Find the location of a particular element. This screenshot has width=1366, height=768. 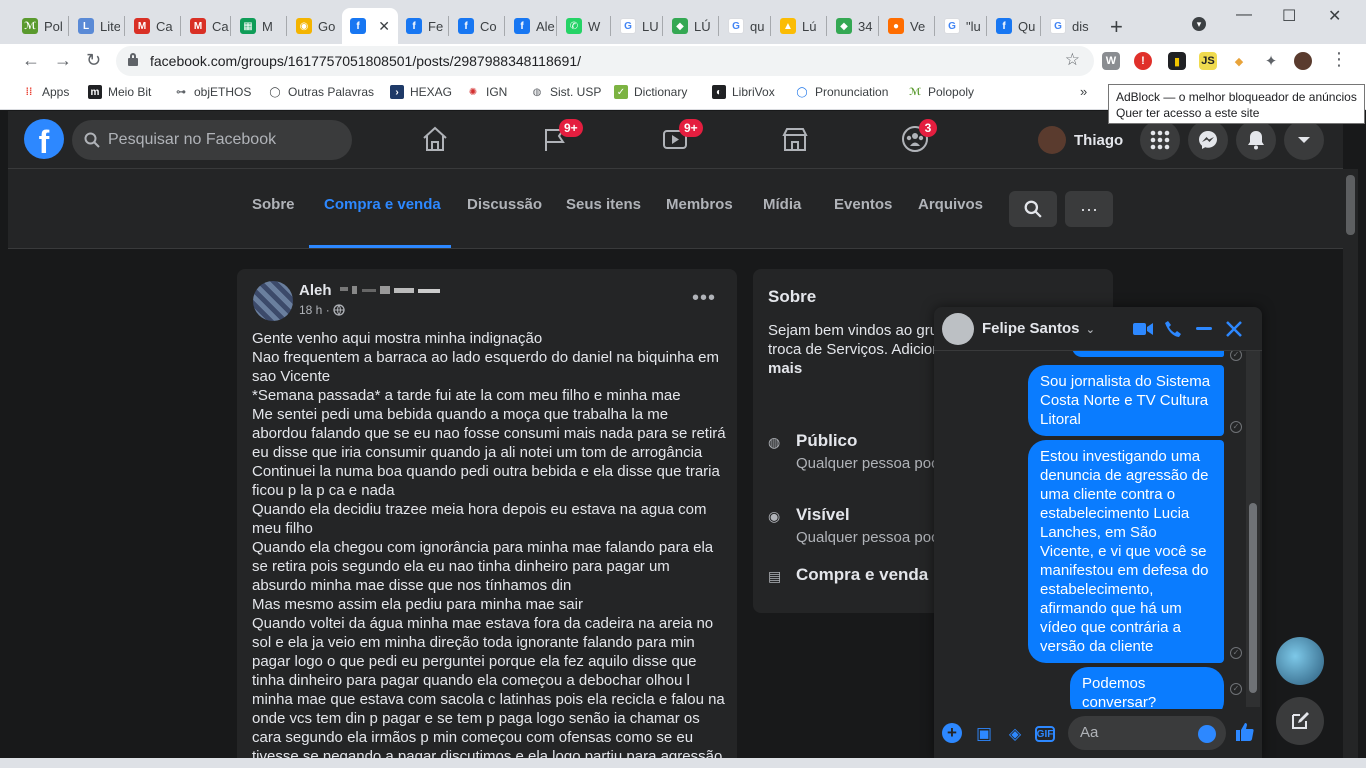

extension-note-icon: ▮ is located at coordinates (1177, 61).